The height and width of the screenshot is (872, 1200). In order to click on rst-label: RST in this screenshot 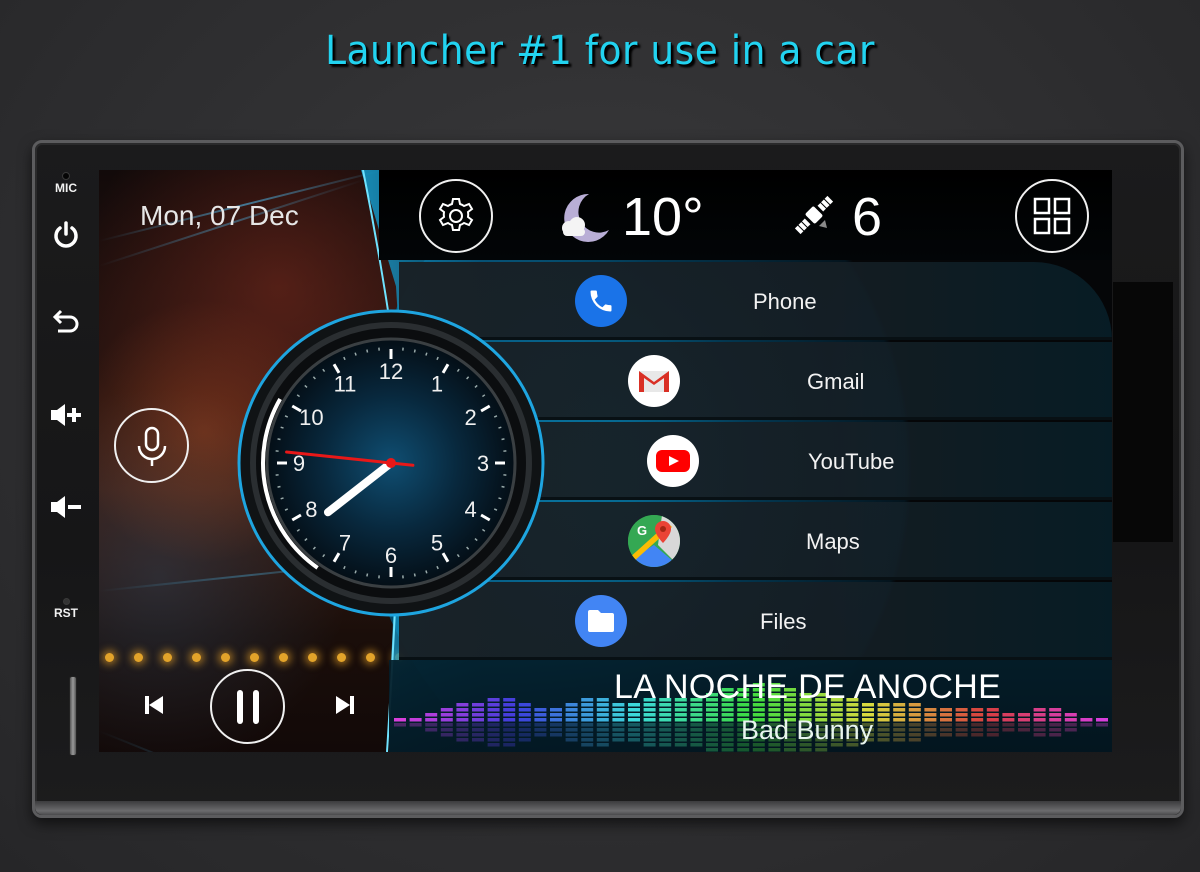, I will do `click(66, 613)`.